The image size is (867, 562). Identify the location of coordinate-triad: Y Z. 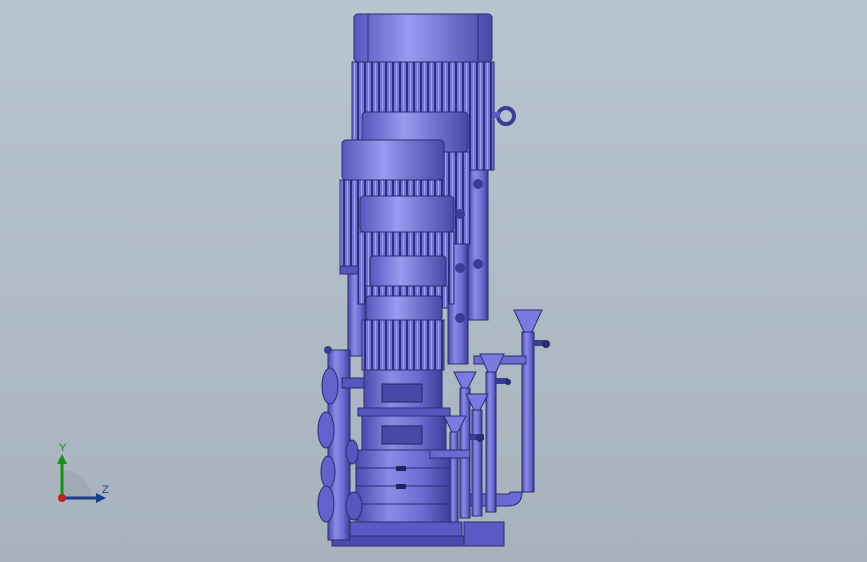
(80, 475).